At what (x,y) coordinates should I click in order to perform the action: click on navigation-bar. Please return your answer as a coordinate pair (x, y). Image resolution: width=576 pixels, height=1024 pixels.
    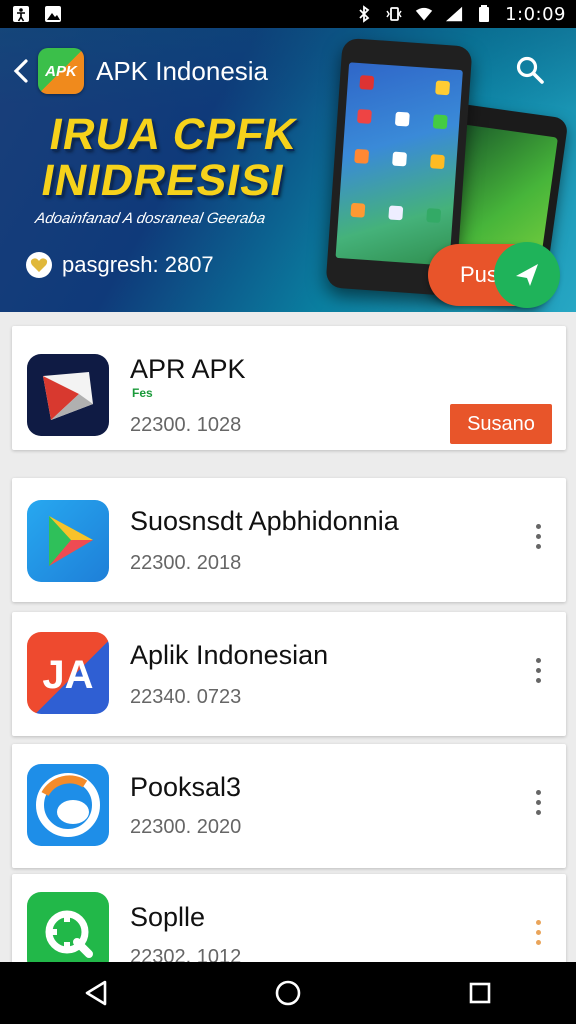
    Looking at the image, I should click on (288, 993).